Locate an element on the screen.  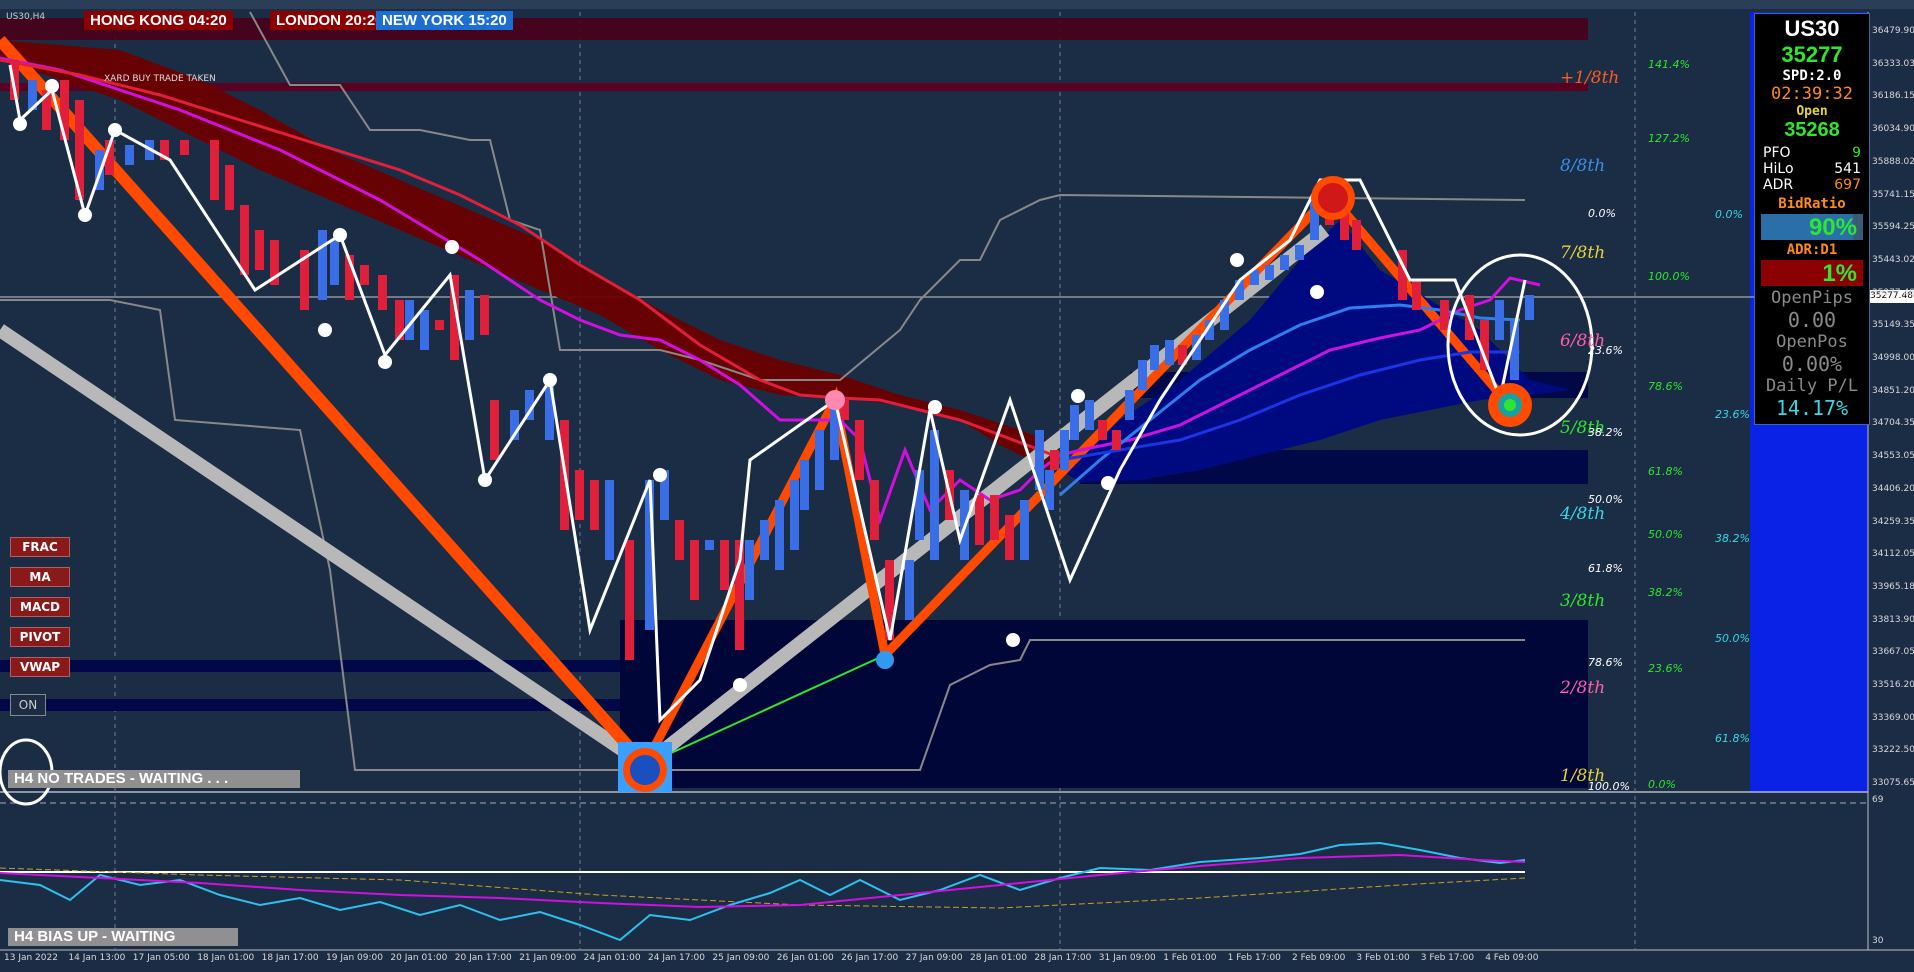
panel-open-value: 35268 is located at coordinates (1812, 130).